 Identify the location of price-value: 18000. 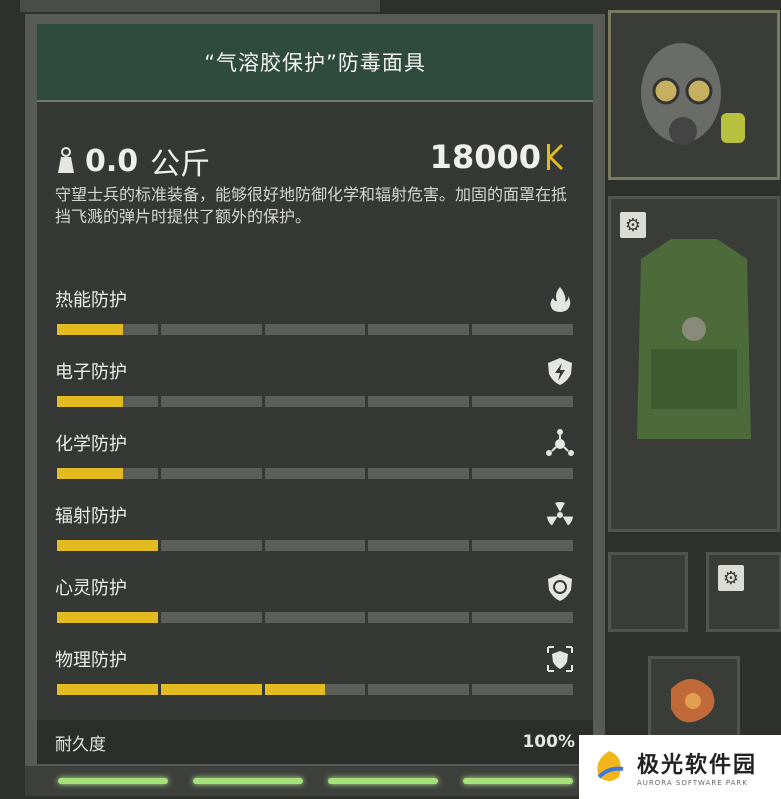
(485, 157).